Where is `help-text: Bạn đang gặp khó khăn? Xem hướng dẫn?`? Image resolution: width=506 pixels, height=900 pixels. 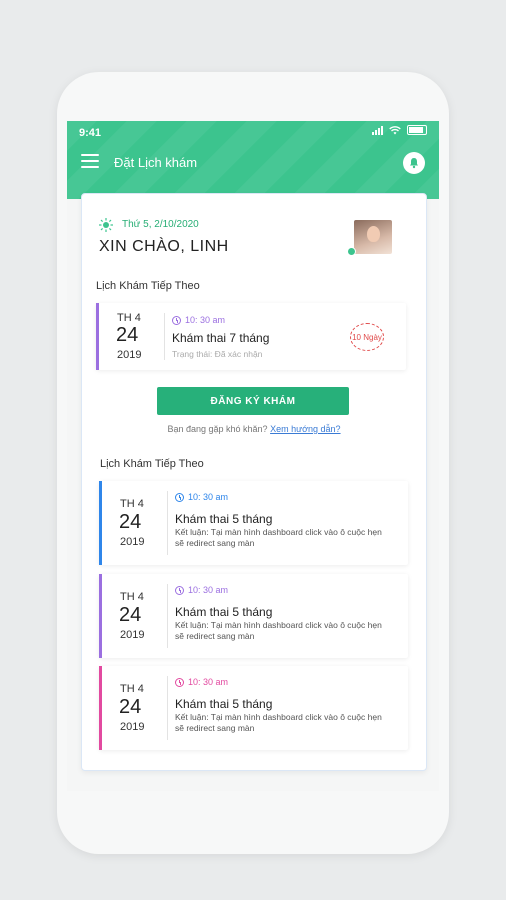 help-text: Bạn đang gặp khó khăn? Xem hướng dẫn? is located at coordinates (254, 429).